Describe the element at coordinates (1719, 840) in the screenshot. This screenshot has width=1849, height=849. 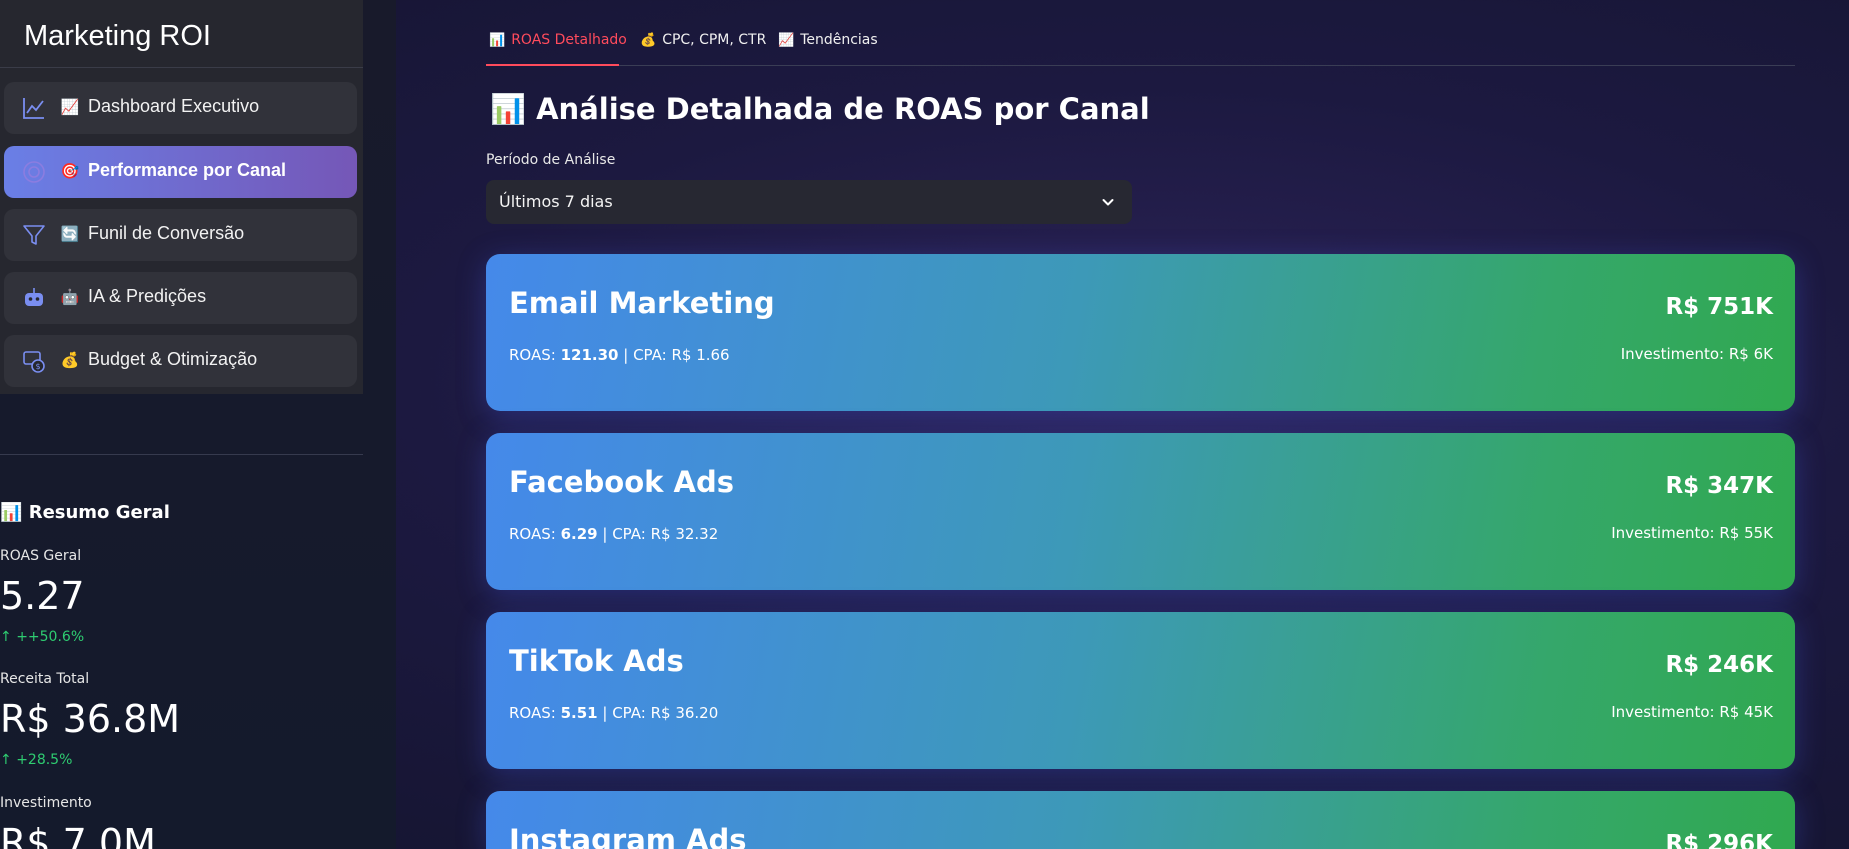
I see `channel-revenue: R$ 296K` at that location.